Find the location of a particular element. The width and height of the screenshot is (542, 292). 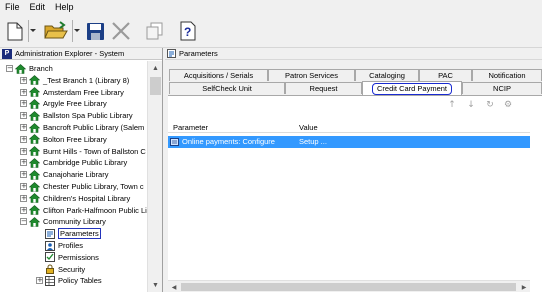

tree-branch-item: + Chester Public Library, Town c is located at coordinates (82, 186).